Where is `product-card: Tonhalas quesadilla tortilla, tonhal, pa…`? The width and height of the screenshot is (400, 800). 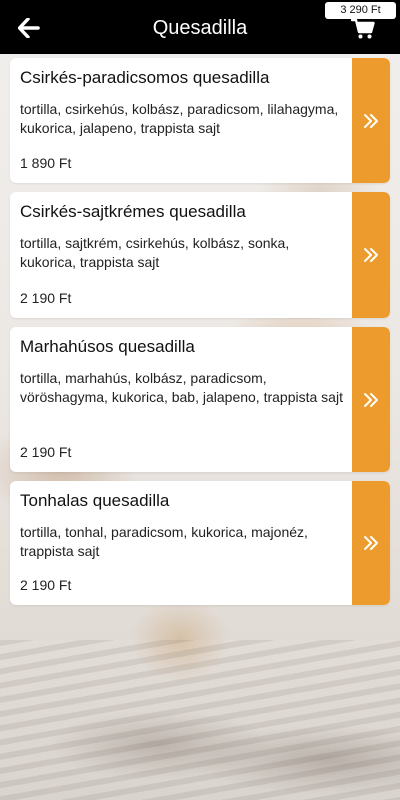 product-card: Tonhalas quesadilla tortilla, tonhal, pa… is located at coordinates (200, 543).